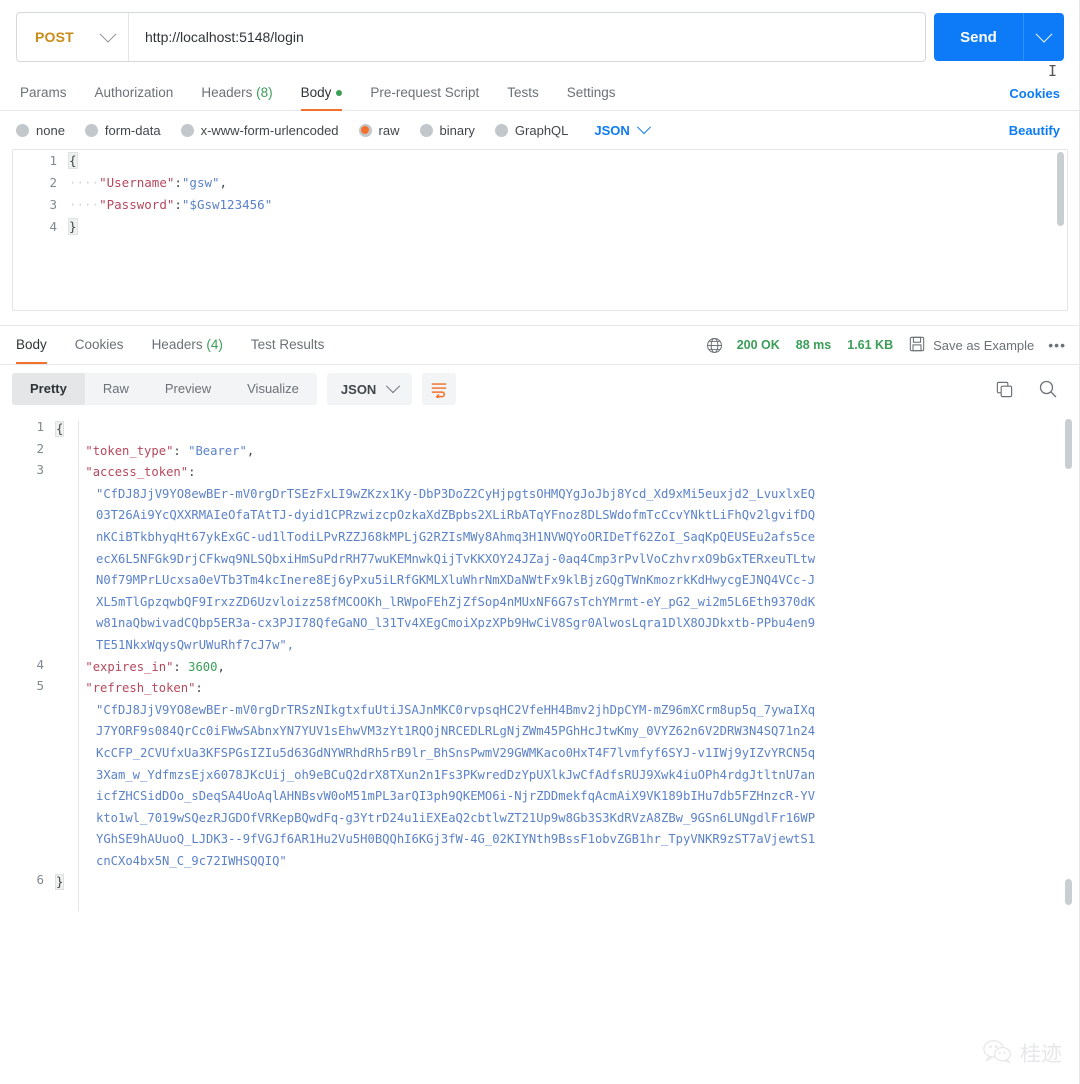 The image size is (1080, 1084). What do you see at coordinates (714, 345) in the screenshot?
I see `globe-icon` at bounding box center [714, 345].